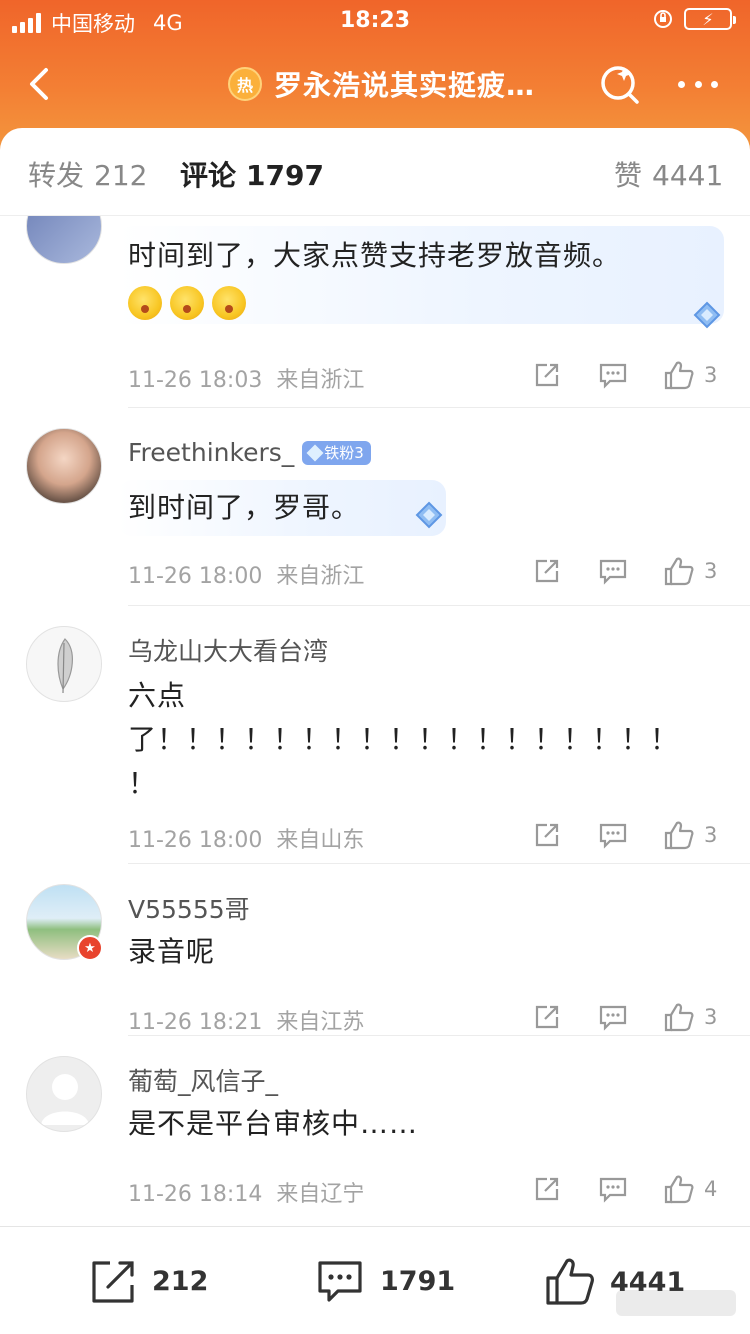  Describe the element at coordinates (418, 1281) in the screenshot. I see `comment-count: 1791` at that location.